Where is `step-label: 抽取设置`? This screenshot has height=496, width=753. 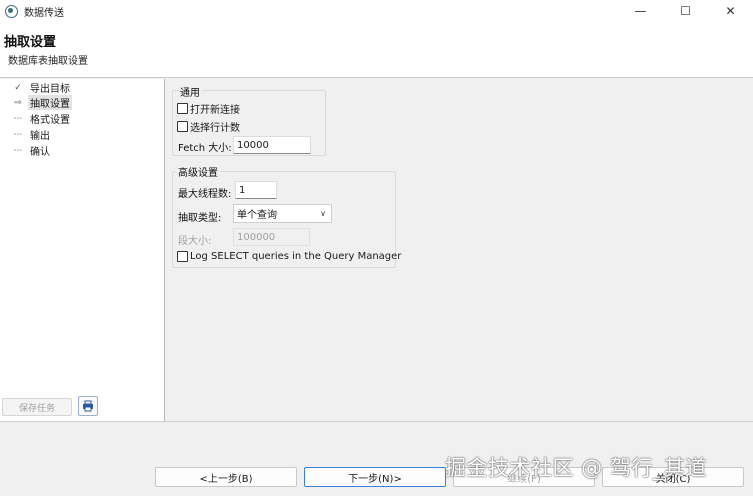
step-label: 抽取设置 is located at coordinates (50, 102).